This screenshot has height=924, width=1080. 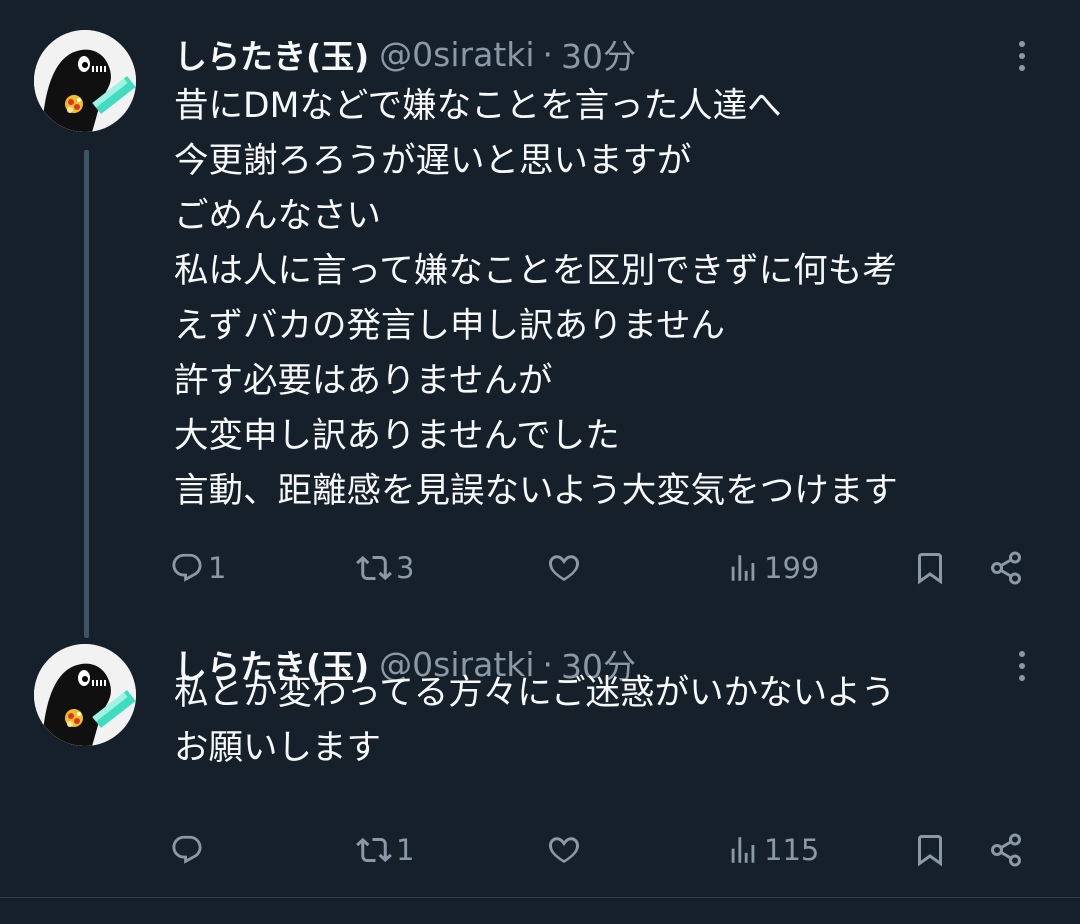 I want to click on tweet-text-line: 今更謝ろろうが遅いと思いますが, so click(x=433, y=161).